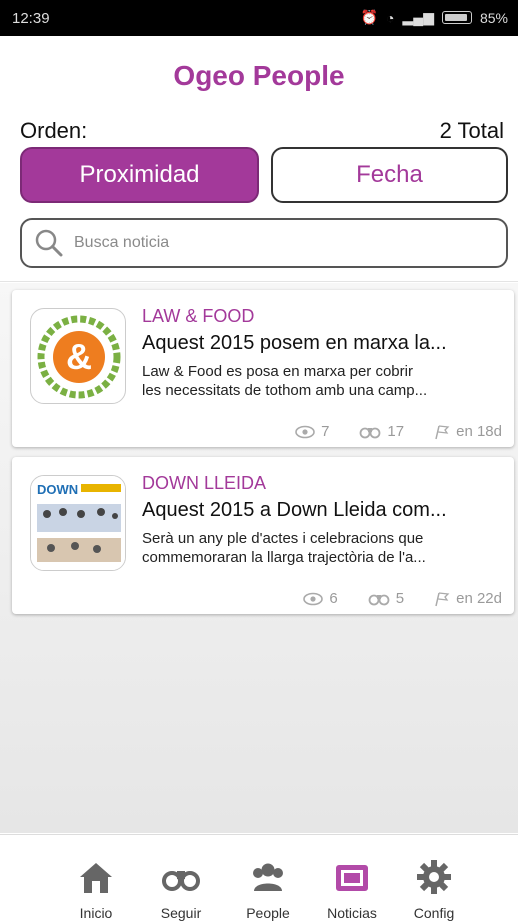  I want to click on news-age: en 22d, so click(479, 598).